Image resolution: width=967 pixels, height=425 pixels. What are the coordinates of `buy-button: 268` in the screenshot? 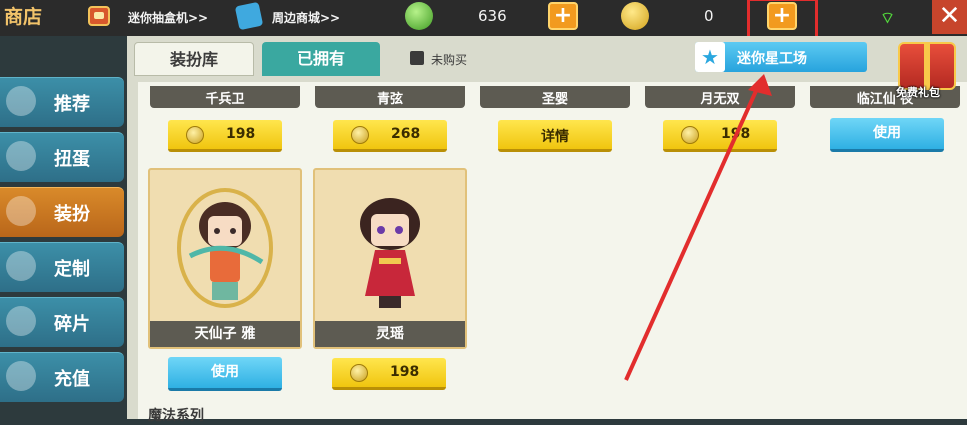 It's located at (390, 136).